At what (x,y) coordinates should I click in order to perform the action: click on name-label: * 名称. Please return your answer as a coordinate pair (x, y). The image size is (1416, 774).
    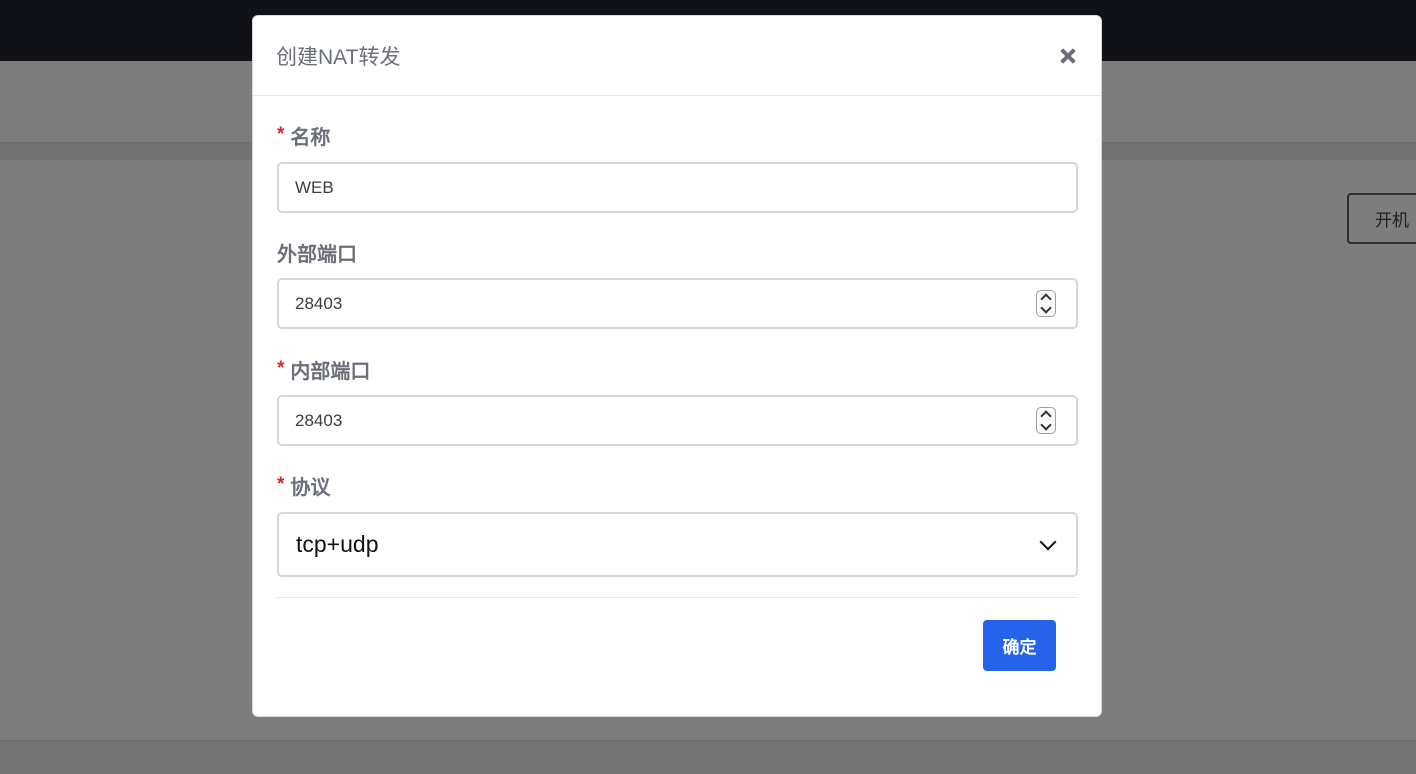
    Looking at the image, I should click on (677, 135).